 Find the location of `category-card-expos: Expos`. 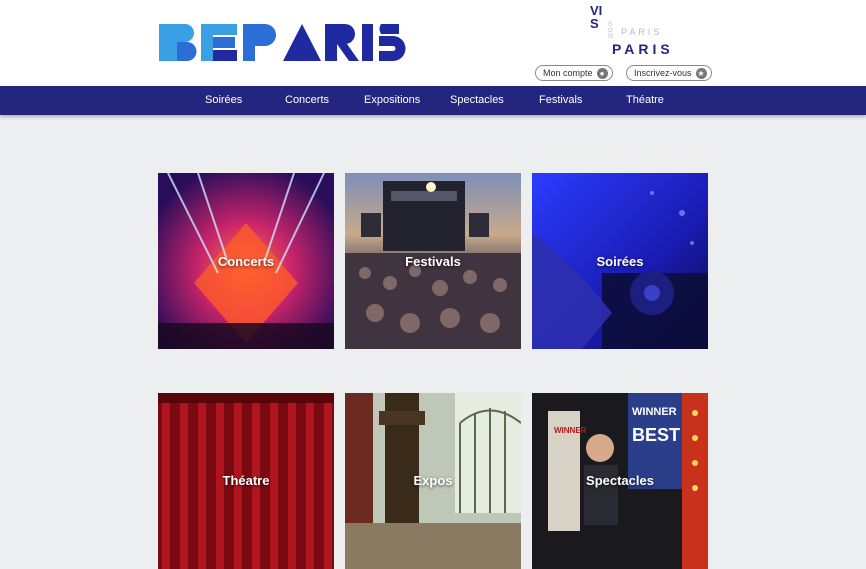

category-card-expos: Expos is located at coordinates (433, 481).